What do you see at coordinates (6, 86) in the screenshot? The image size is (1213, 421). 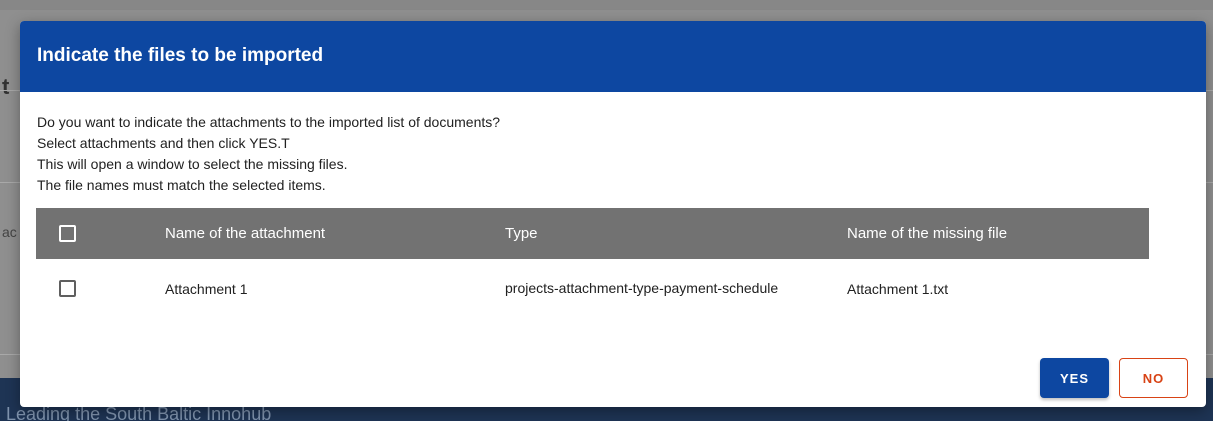 I see `background-heading-fragment: t` at bounding box center [6, 86].